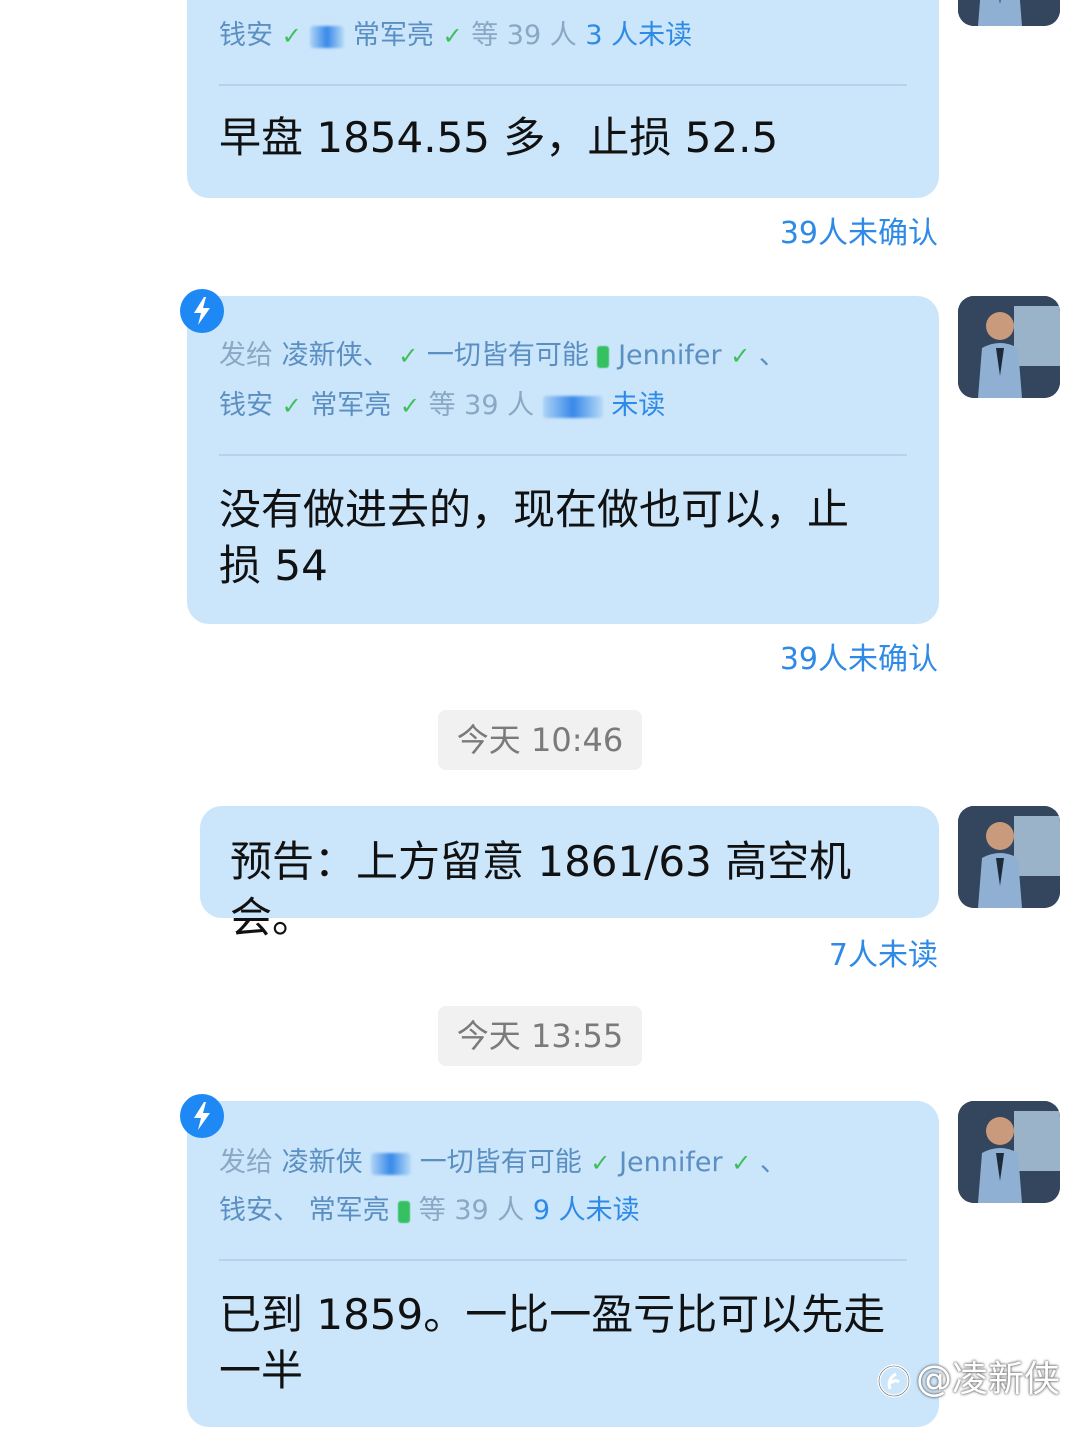  What do you see at coordinates (322, 1162) in the screenshot?
I see `recipient-name: 凌新侠` at bounding box center [322, 1162].